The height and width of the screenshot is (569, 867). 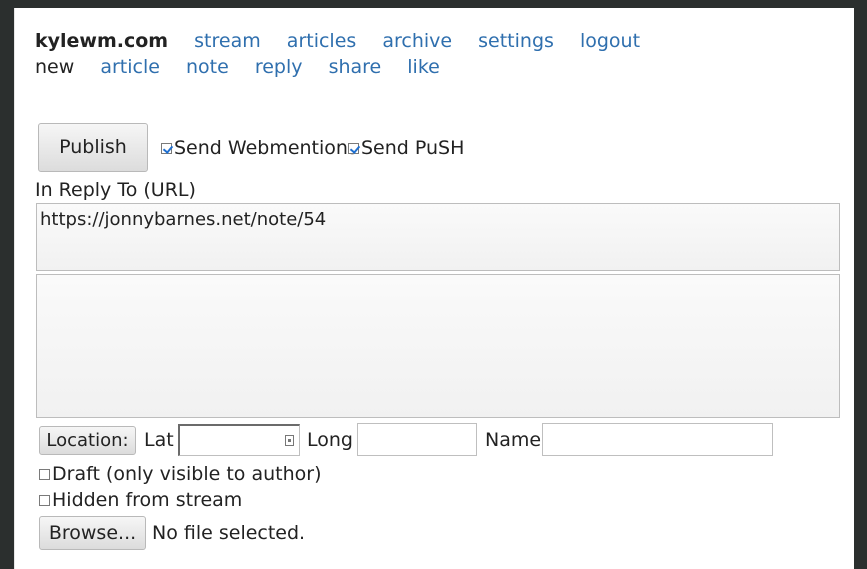 What do you see at coordinates (207, 67) in the screenshot?
I see `new-note-link: note` at bounding box center [207, 67].